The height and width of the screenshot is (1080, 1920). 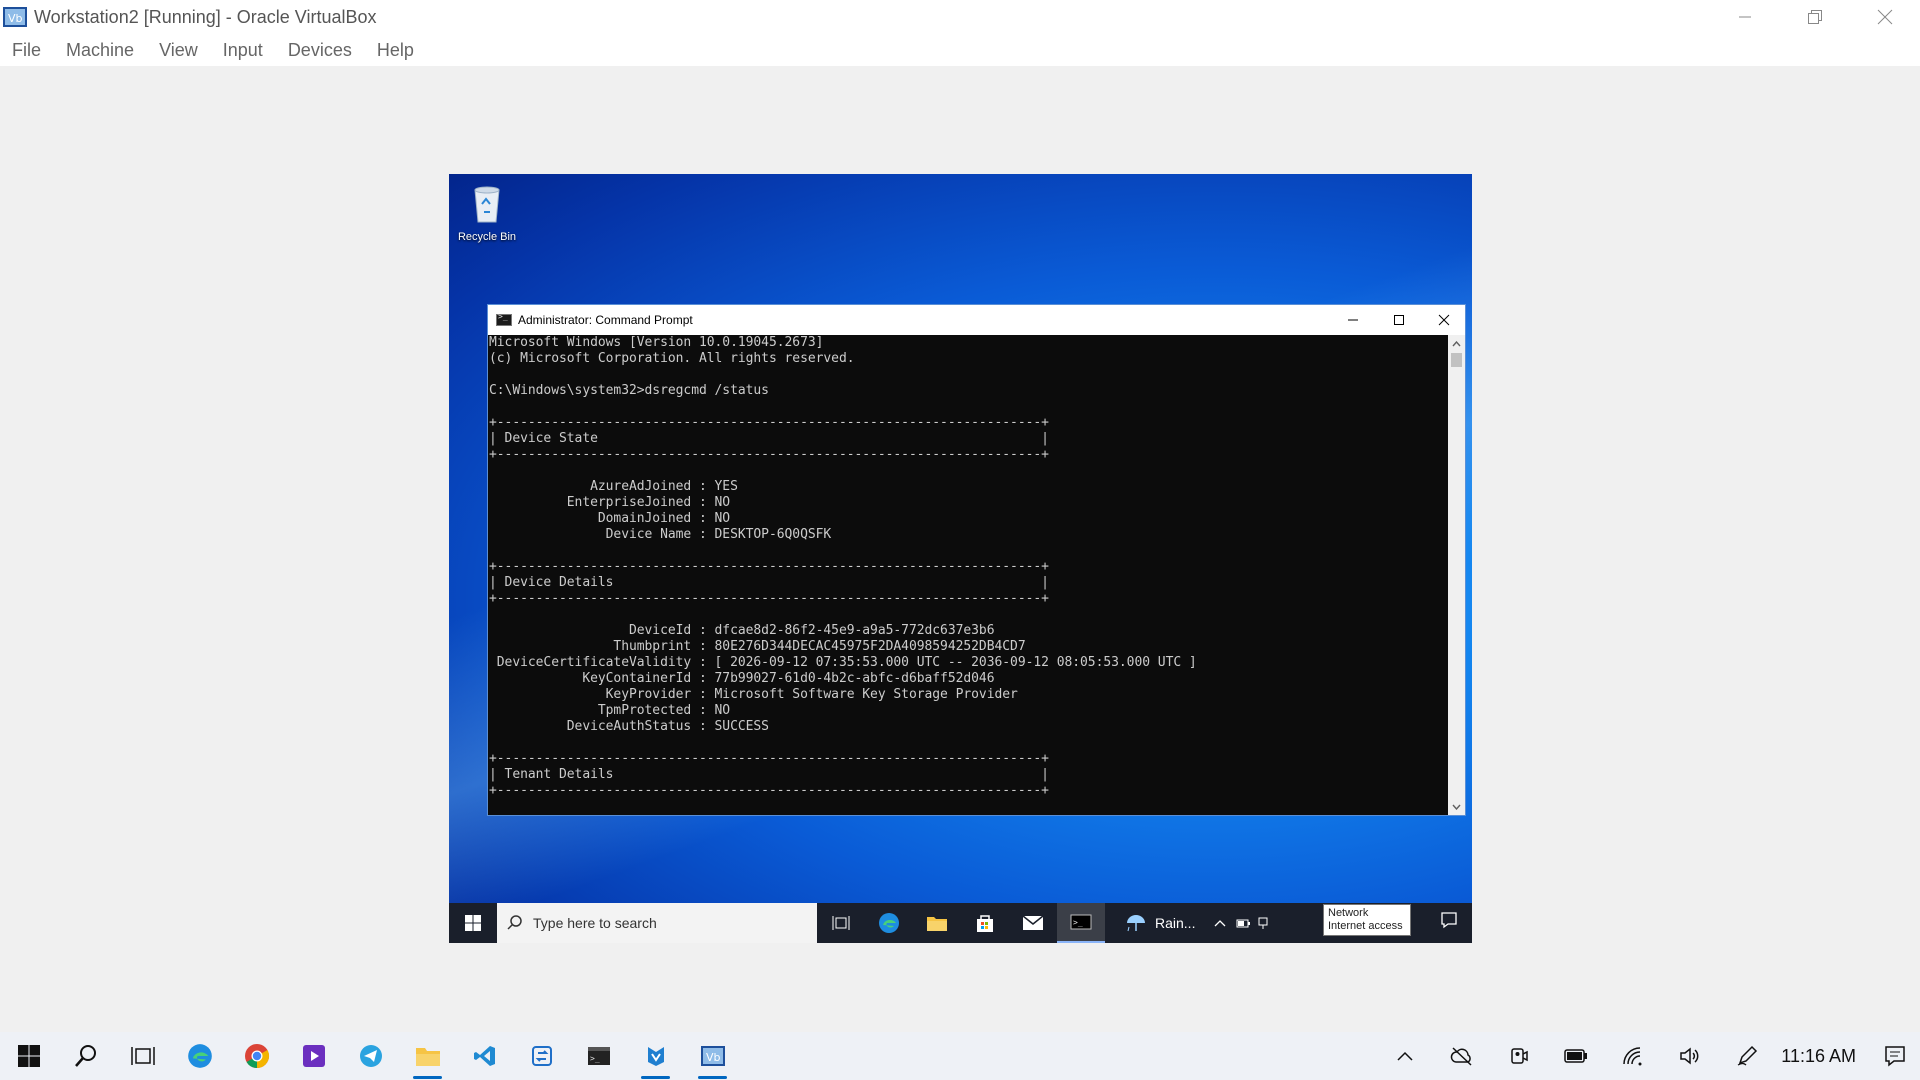 I want to click on tray-overflow-button, so click(x=1404, y=1056).